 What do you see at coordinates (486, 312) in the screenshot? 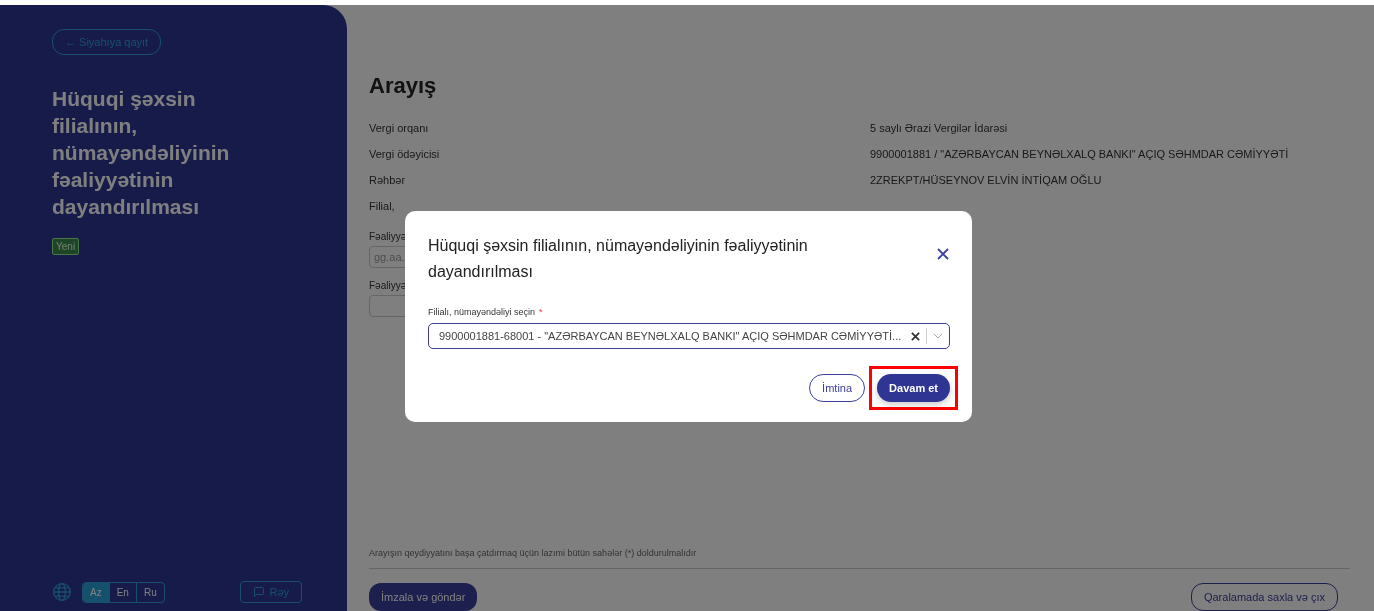
I see `select-label: Filialı, nümayəndəliyi seçin *` at bounding box center [486, 312].